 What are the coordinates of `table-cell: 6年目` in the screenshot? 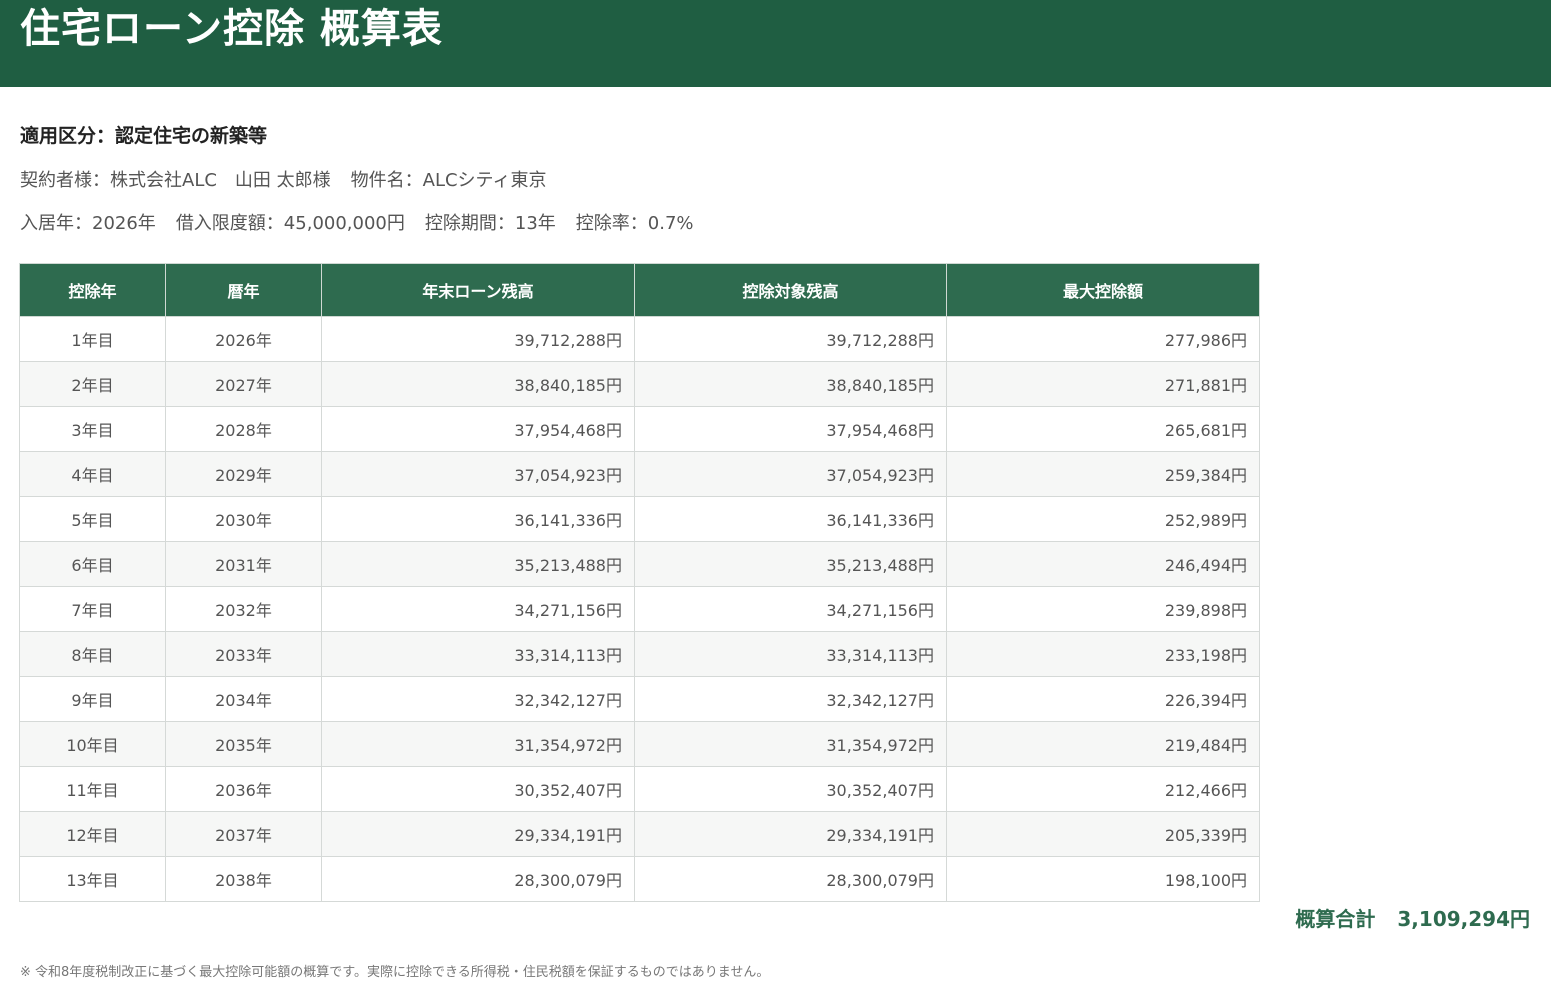 It's located at (92, 564).